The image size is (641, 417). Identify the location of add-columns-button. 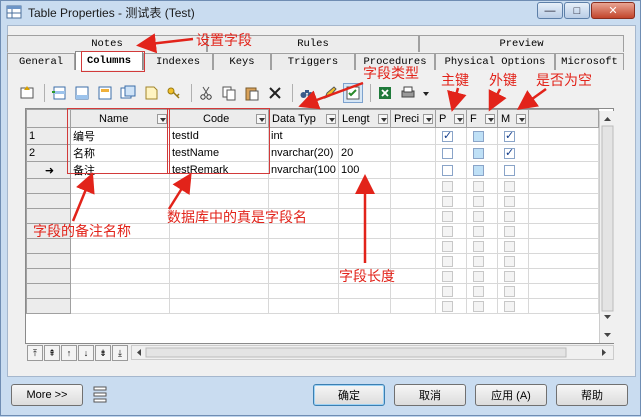
(105, 93).